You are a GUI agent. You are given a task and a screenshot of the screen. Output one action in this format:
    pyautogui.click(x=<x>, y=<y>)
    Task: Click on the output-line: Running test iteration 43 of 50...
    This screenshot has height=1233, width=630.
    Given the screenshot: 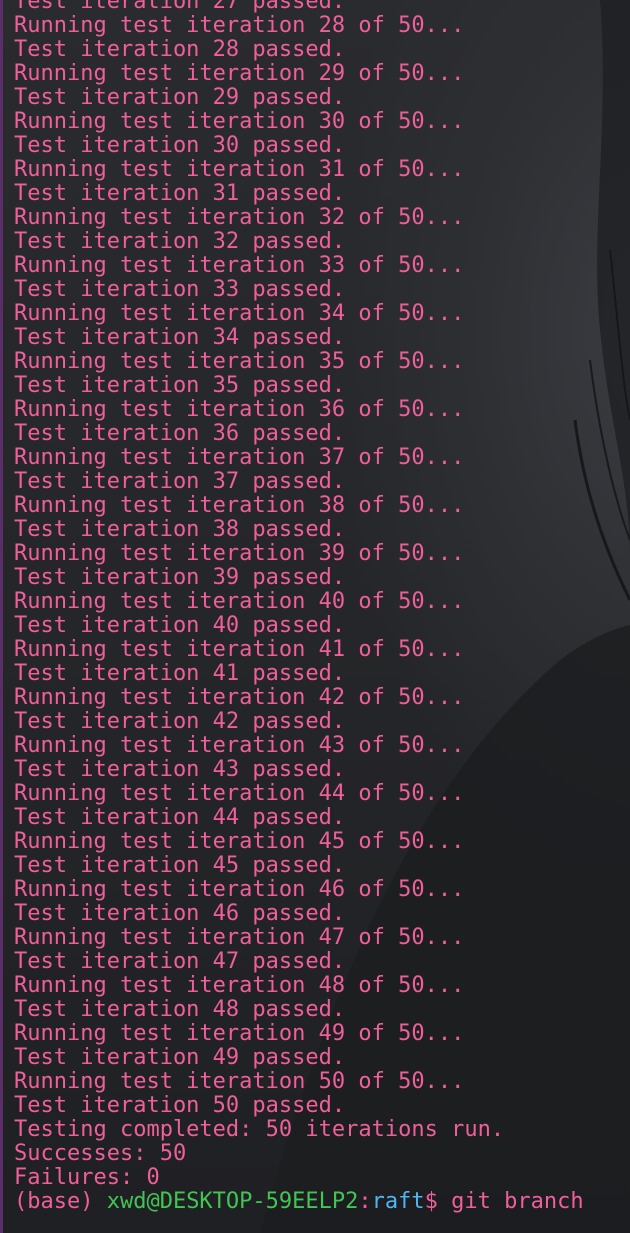 What is the action you would take?
    pyautogui.click(x=239, y=745)
    